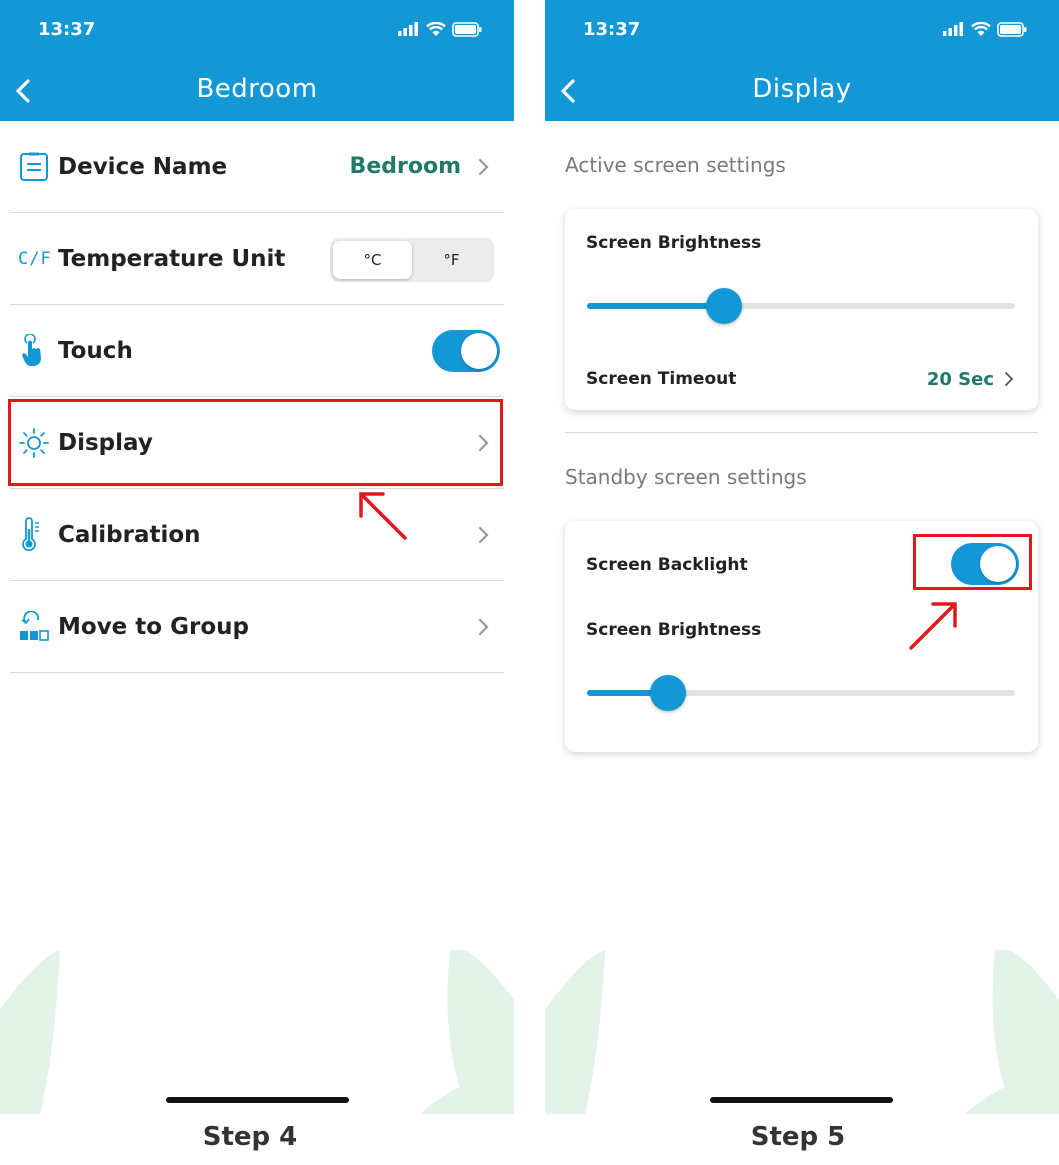 Image resolution: width=1059 pixels, height=1165 pixels. Describe the element at coordinates (34, 442) in the screenshot. I see `sun-icon` at that location.